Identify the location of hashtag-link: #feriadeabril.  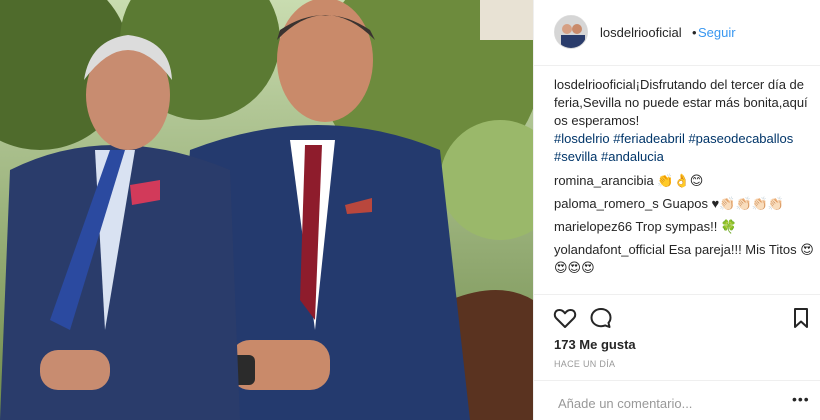
(649, 138).